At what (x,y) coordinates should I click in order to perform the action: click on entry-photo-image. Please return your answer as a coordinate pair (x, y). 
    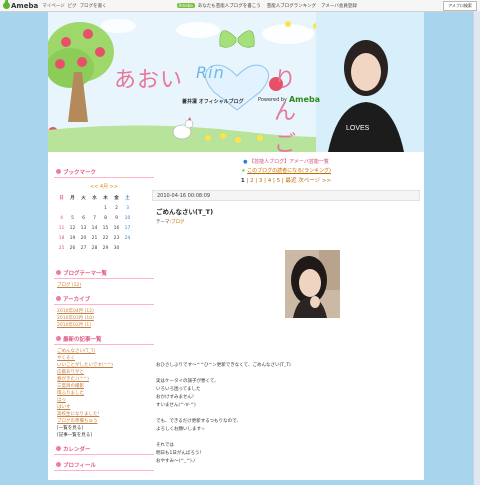
    Looking at the image, I should click on (312, 284).